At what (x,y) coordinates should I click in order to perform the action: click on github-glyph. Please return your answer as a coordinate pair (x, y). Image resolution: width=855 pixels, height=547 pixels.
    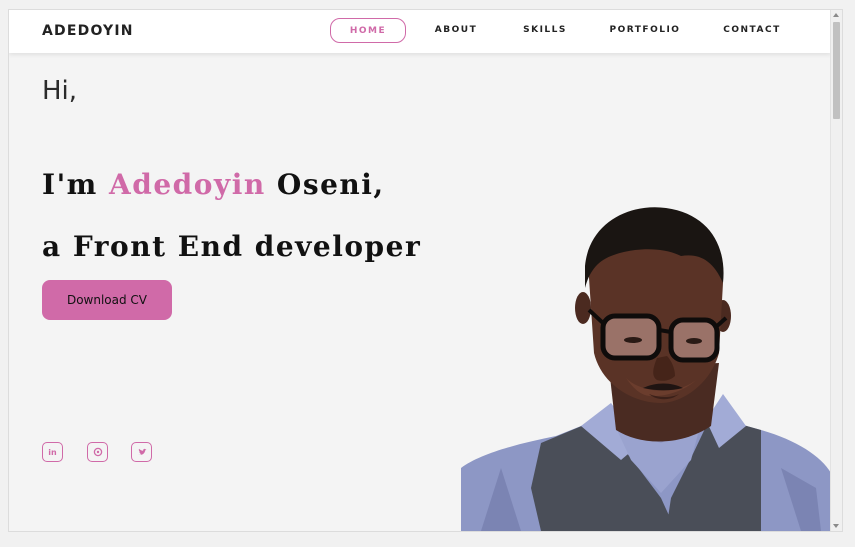
    Looking at the image, I should click on (97, 452).